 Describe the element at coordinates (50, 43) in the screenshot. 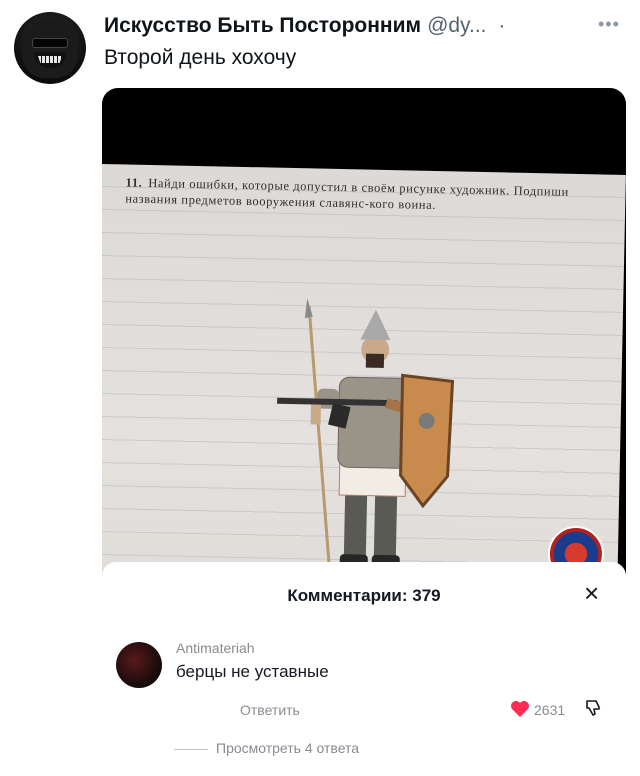

I see `avatar-glasses` at that location.